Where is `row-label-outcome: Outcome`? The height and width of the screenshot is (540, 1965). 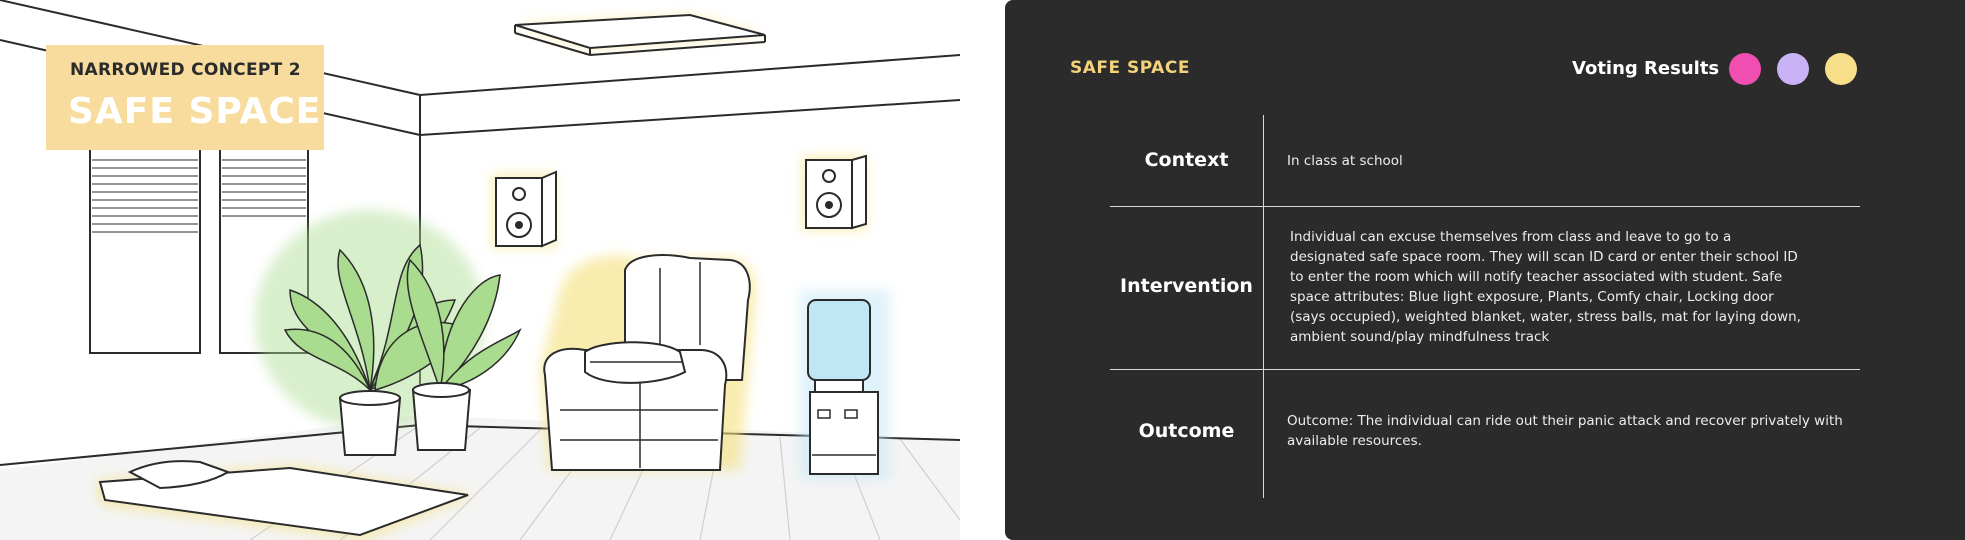
row-label-outcome: Outcome is located at coordinates (1186, 431).